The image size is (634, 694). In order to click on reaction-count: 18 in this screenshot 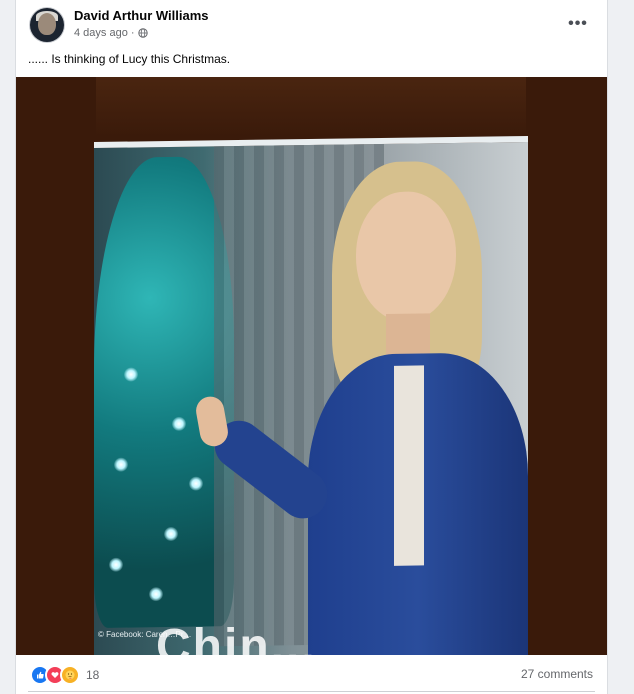, I will do `click(92, 675)`.